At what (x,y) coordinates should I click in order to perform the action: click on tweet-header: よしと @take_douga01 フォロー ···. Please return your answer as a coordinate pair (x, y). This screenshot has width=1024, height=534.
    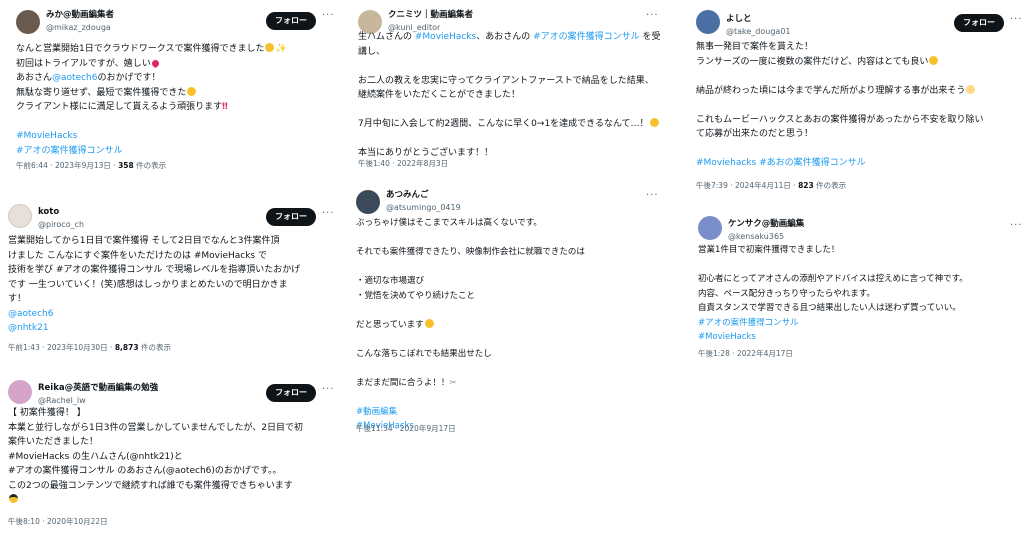
    Looking at the image, I should click on (859, 23).